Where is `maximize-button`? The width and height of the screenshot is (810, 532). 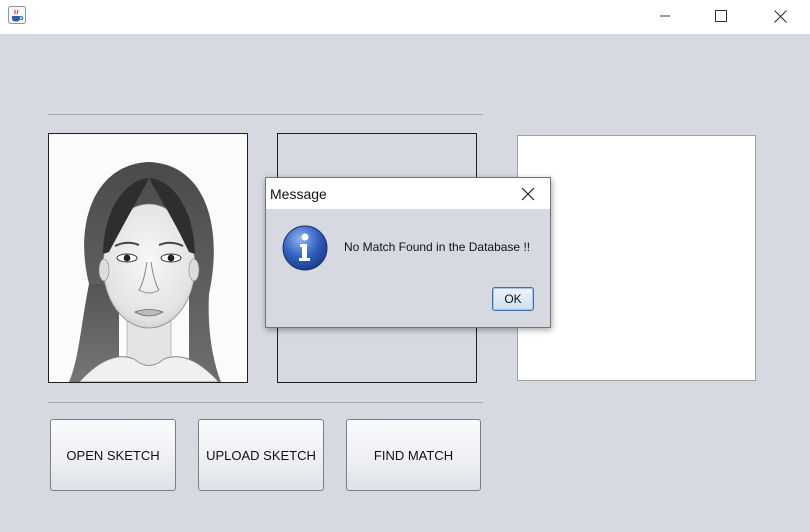 maximize-button is located at coordinates (721, 16).